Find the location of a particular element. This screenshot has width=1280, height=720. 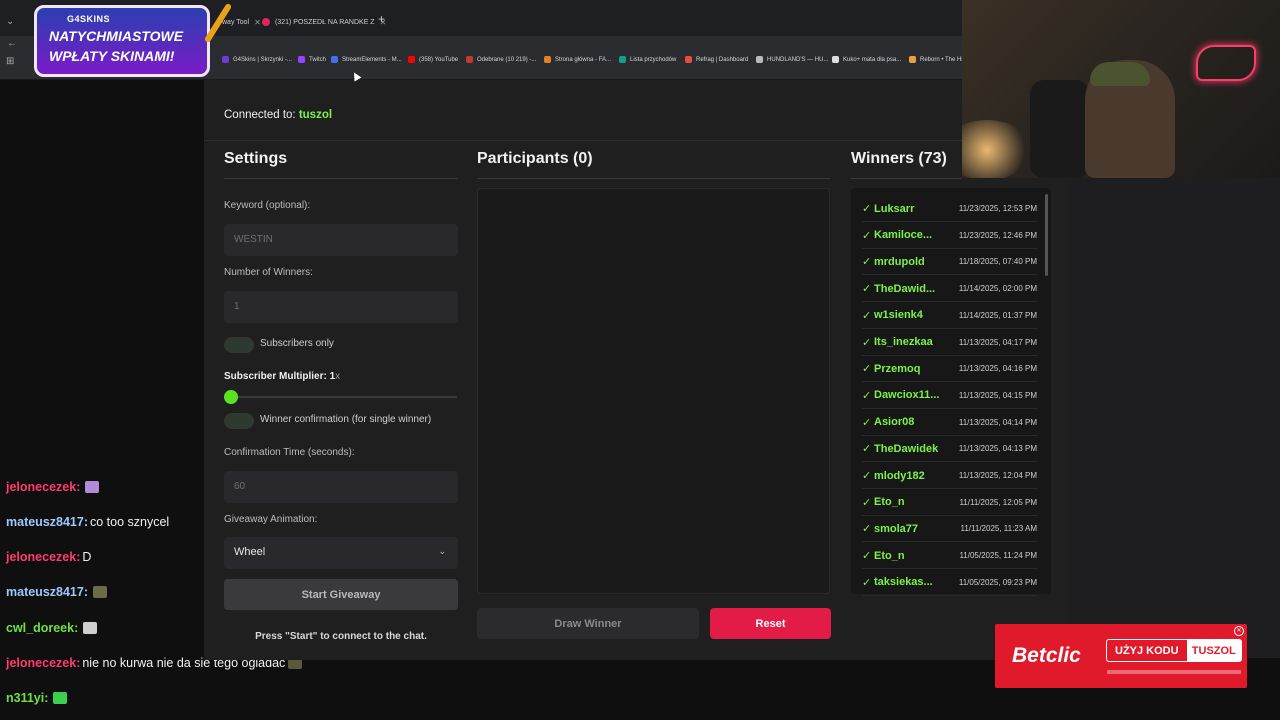

bookmark-label: Refrag | Dashboard is located at coordinates (722, 59).